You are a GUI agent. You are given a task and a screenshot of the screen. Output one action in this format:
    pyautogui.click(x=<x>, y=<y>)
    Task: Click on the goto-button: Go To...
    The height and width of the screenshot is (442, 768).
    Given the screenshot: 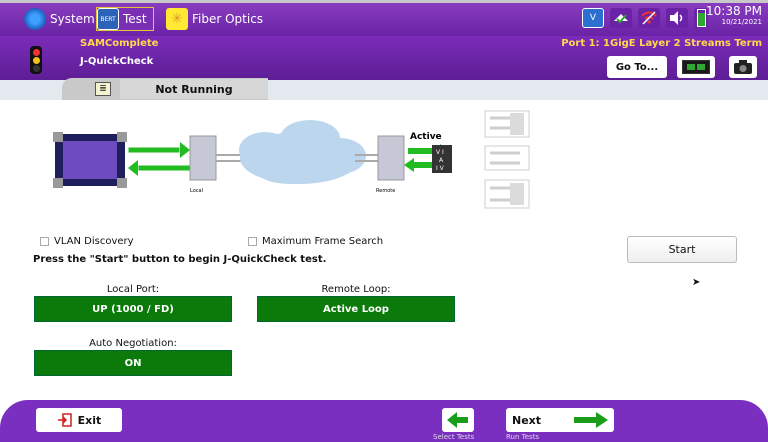 What is the action you would take?
    pyautogui.click(x=637, y=67)
    